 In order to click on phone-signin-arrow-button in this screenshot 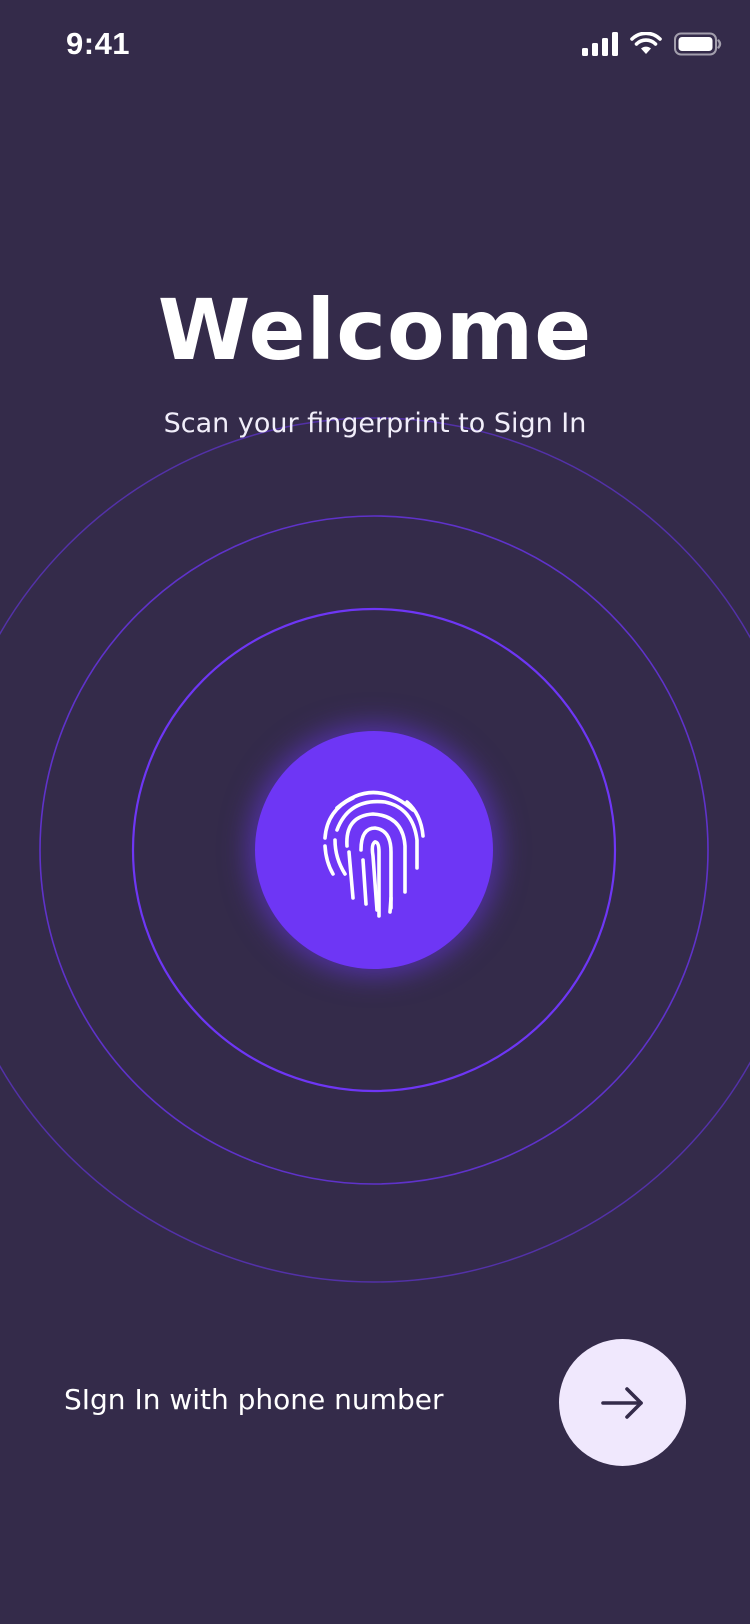, I will do `click(622, 1402)`.